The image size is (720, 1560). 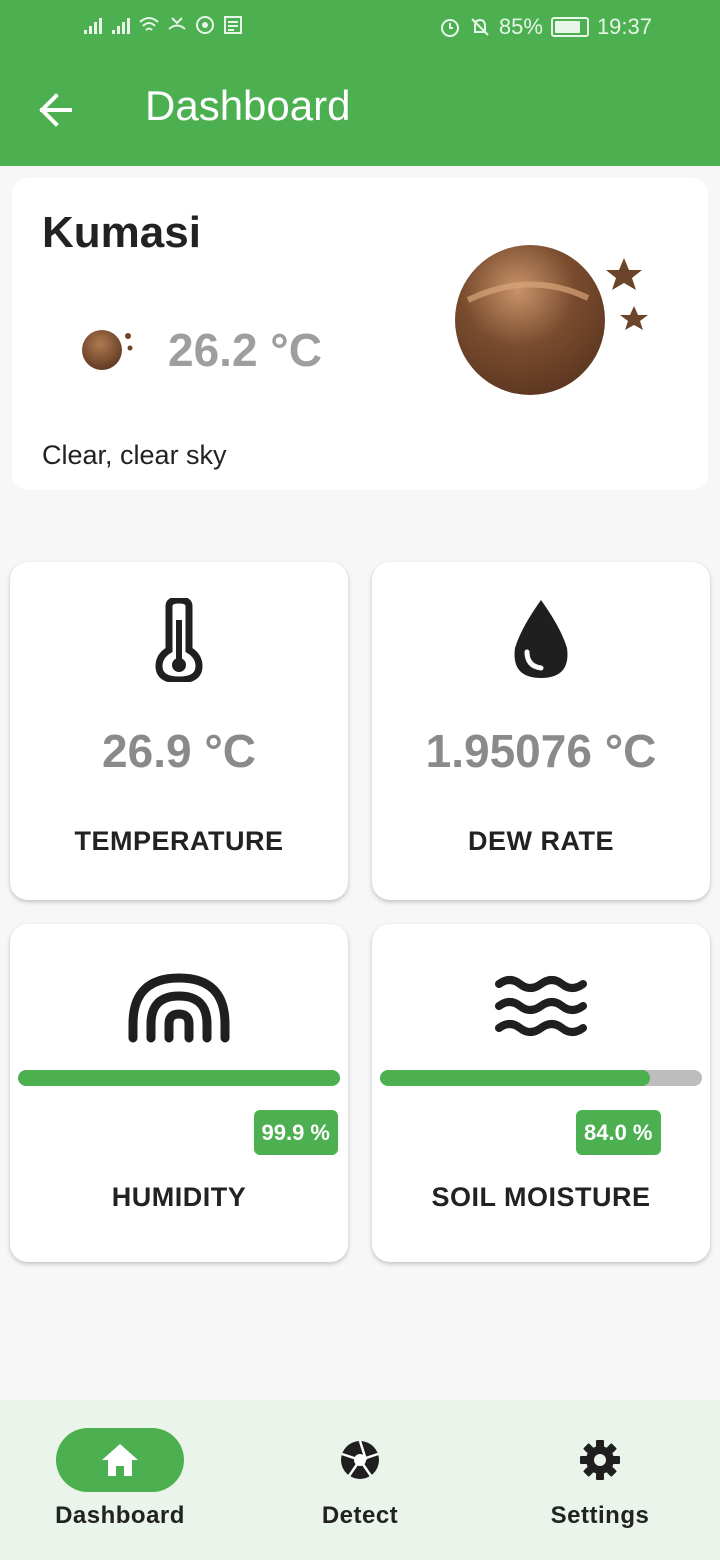 I want to click on weather-description: Clear, clear sky, so click(x=134, y=455).